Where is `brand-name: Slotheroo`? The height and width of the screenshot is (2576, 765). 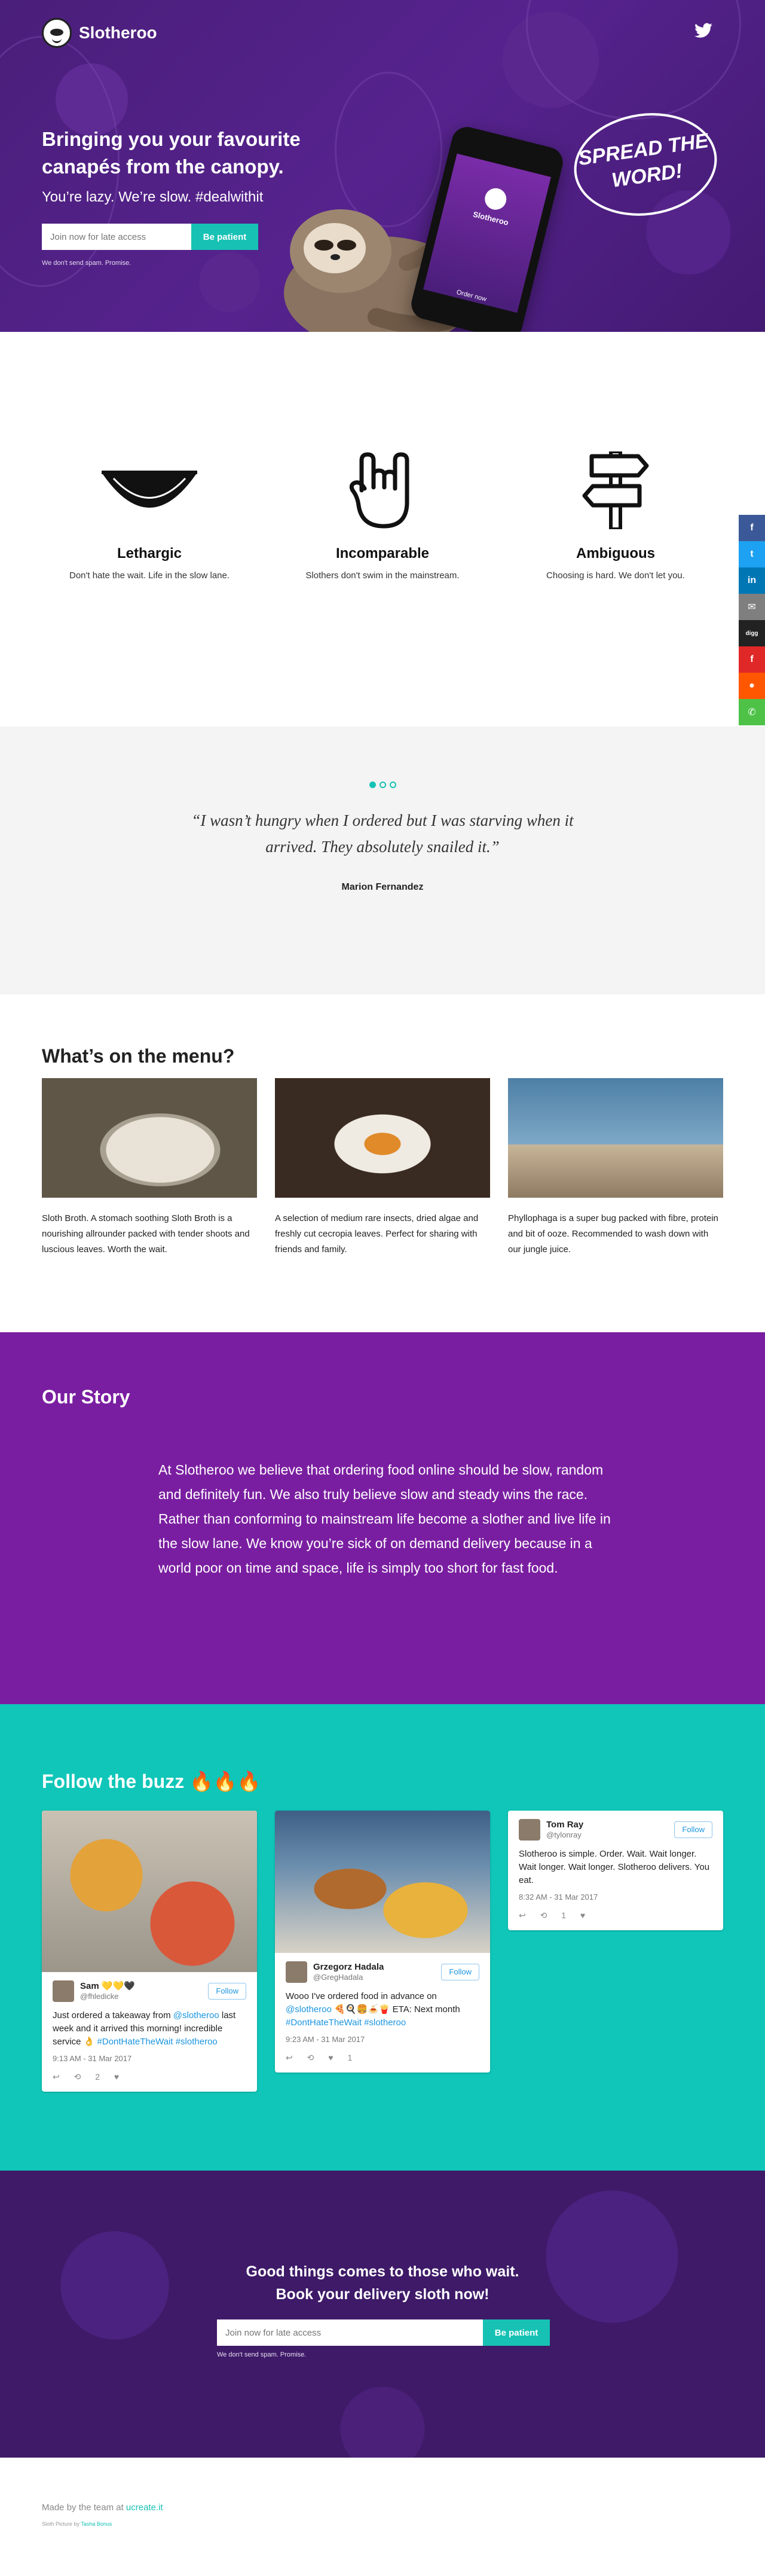
brand-name: Slotheroo is located at coordinates (118, 32).